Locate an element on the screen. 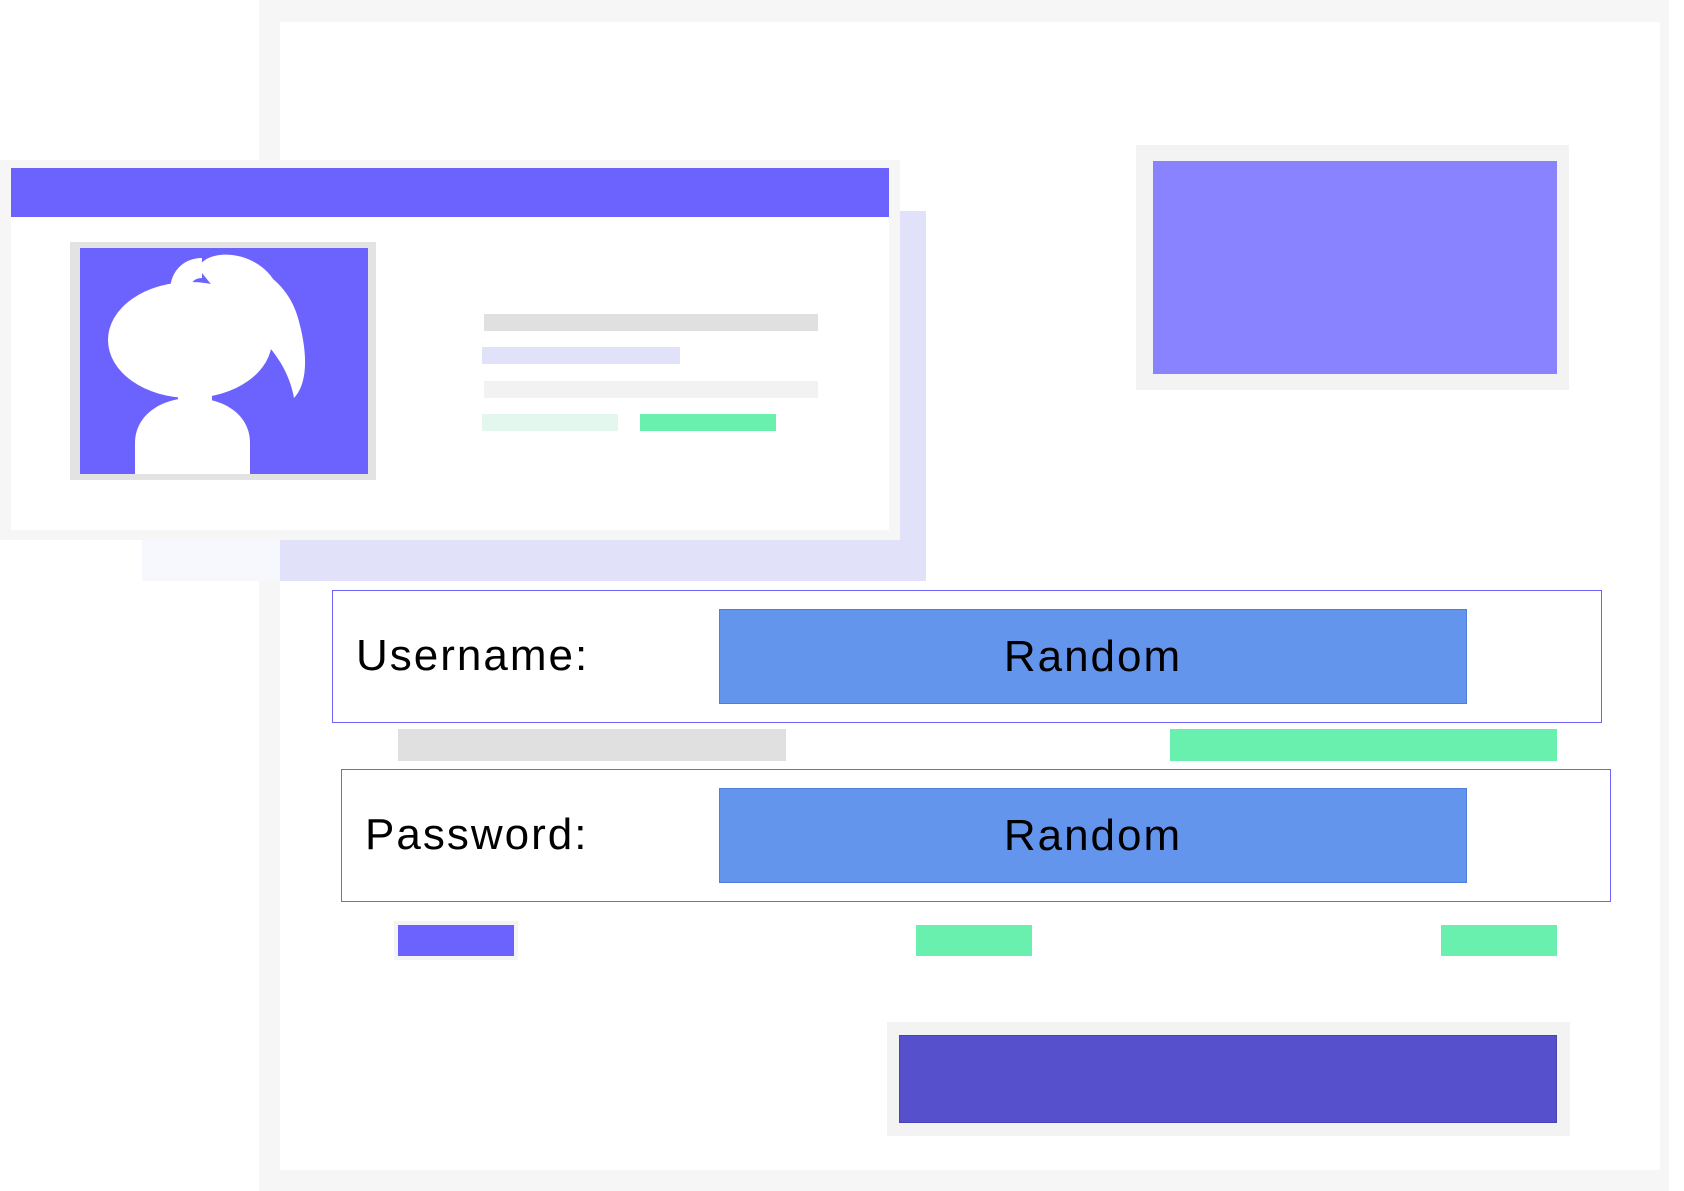 This screenshot has width=1684, height=1191. password-label: Password: is located at coordinates (477, 834).